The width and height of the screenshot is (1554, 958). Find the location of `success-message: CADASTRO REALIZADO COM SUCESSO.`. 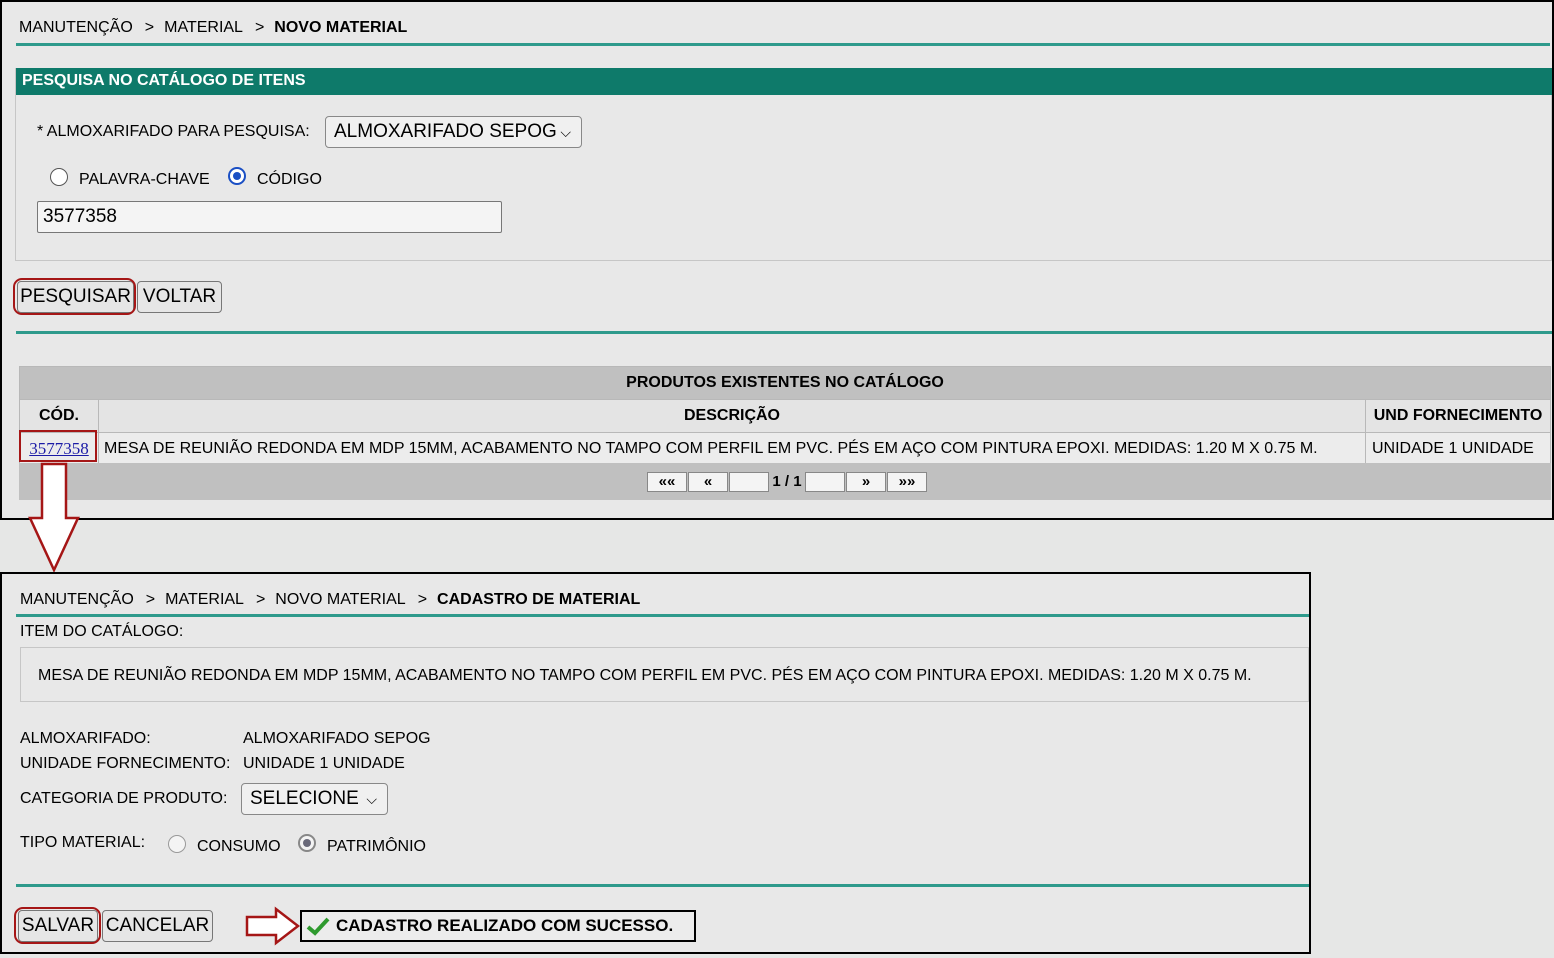

success-message: CADASTRO REALIZADO COM SUCESSO. is located at coordinates (498, 926).